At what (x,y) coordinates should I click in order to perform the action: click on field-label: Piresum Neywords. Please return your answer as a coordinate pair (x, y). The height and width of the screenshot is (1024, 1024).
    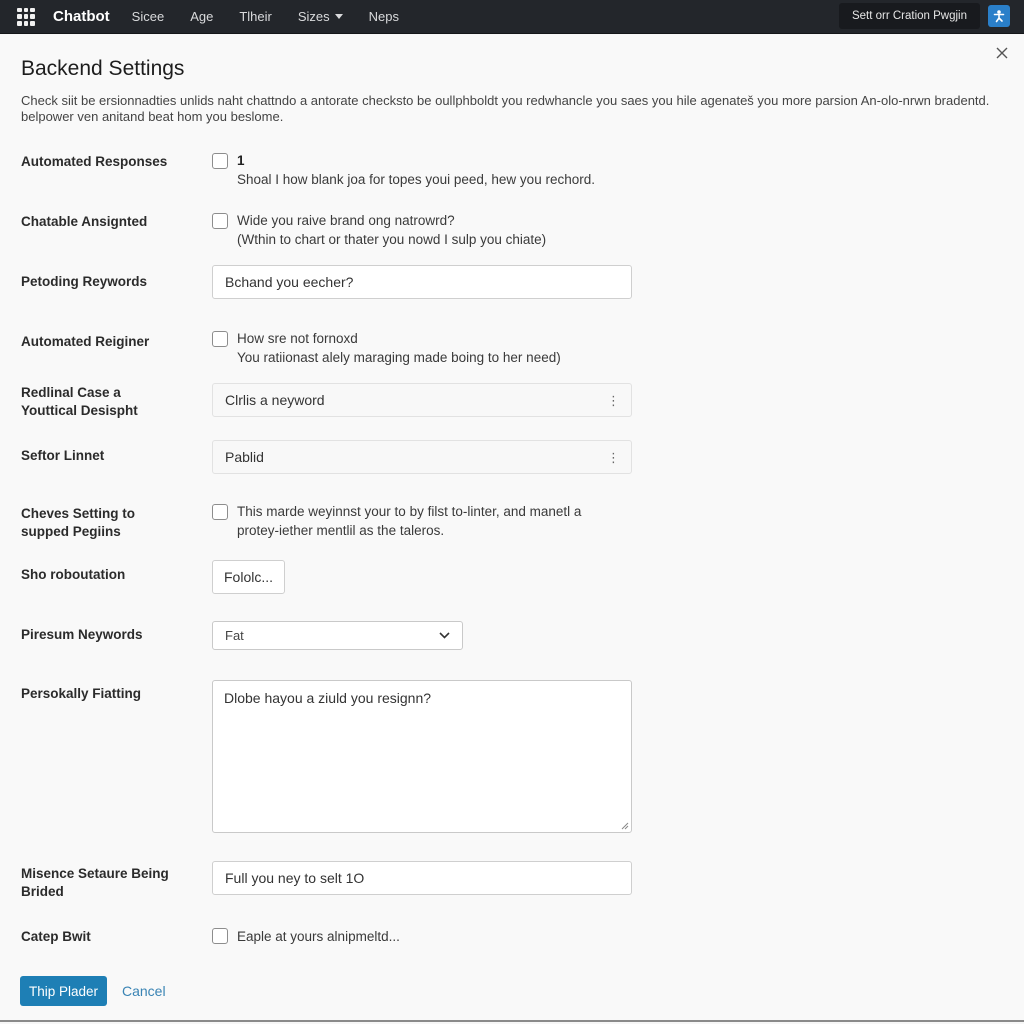
    Looking at the image, I should click on (82, 634).